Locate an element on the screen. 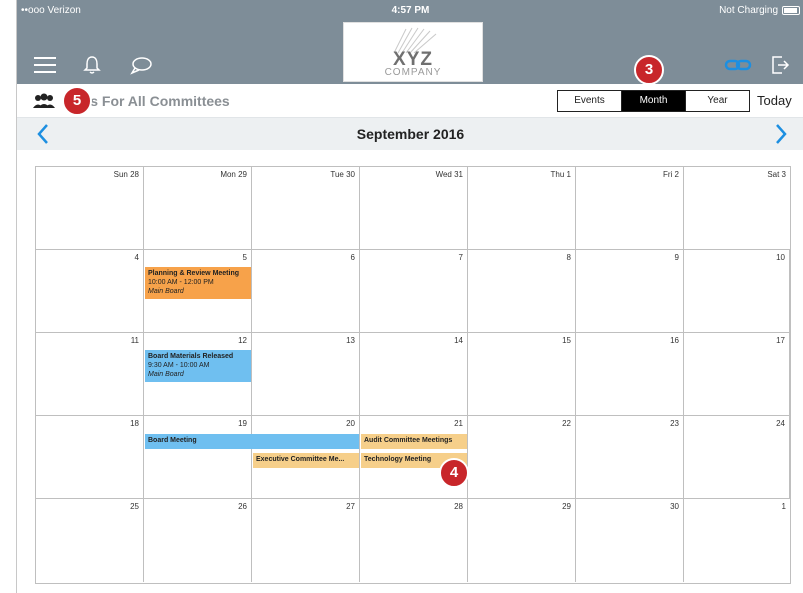 Image resolution: width=803 pixels, height=593 pixels. calendar-day-cell: Thu 1 is located at coordinates (522, 208).